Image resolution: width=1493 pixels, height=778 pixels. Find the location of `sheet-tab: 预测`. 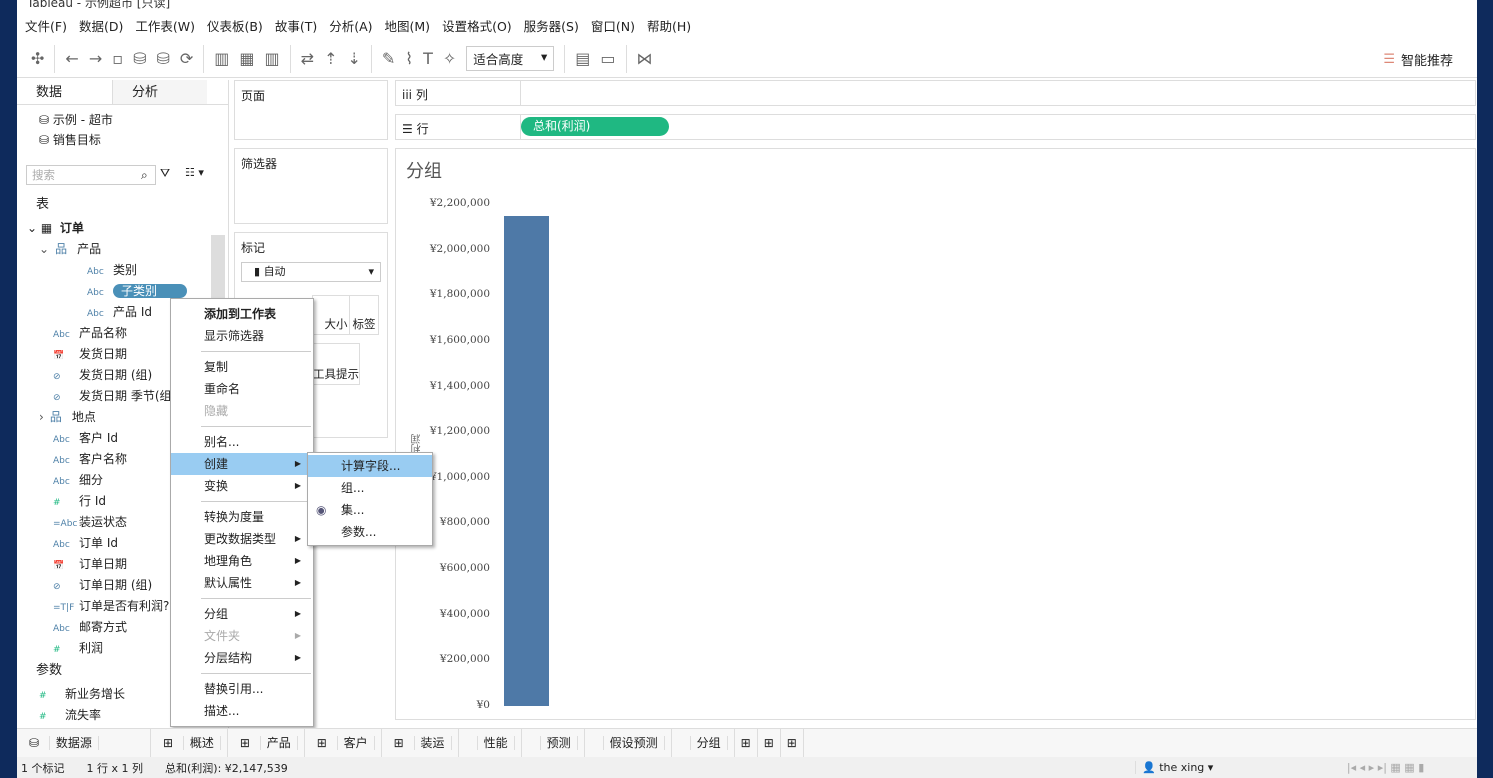

sheet-tab: 预测 is located at coordinates (553, 743).